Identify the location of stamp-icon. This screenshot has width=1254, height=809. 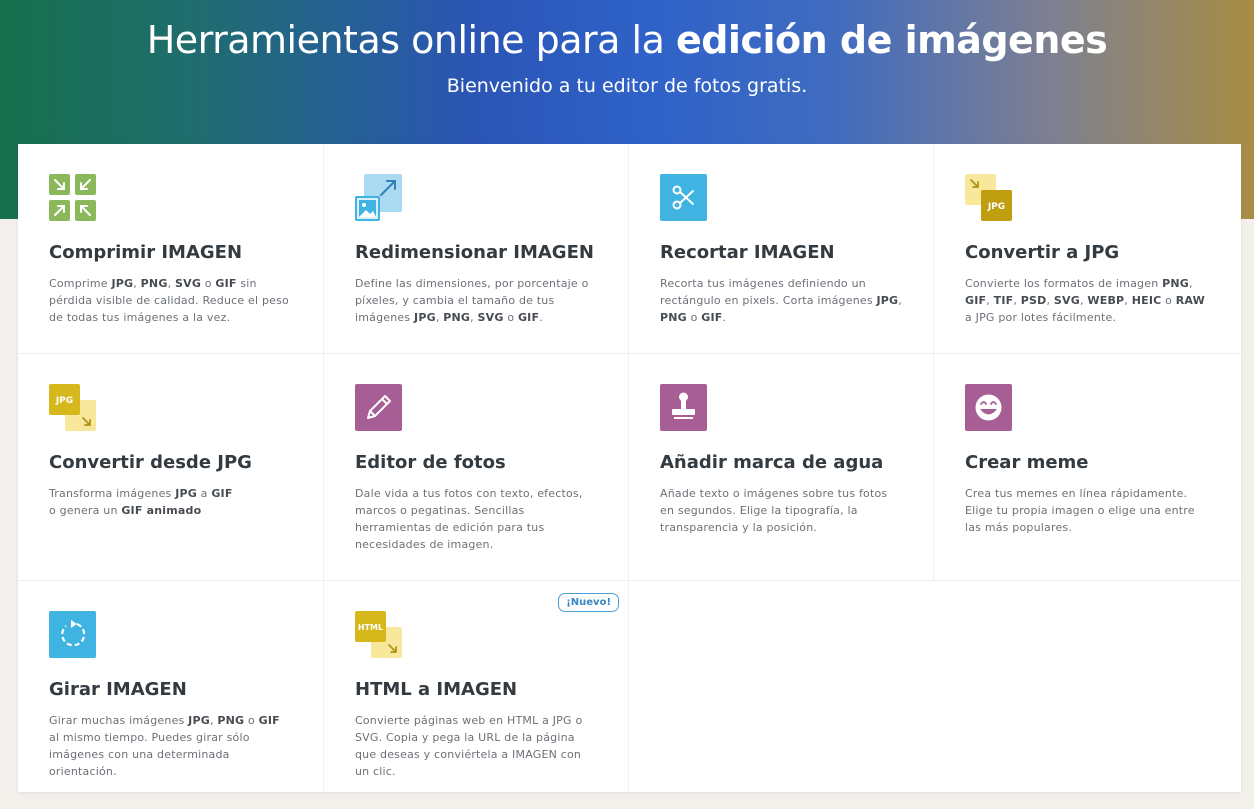
(683, 407).